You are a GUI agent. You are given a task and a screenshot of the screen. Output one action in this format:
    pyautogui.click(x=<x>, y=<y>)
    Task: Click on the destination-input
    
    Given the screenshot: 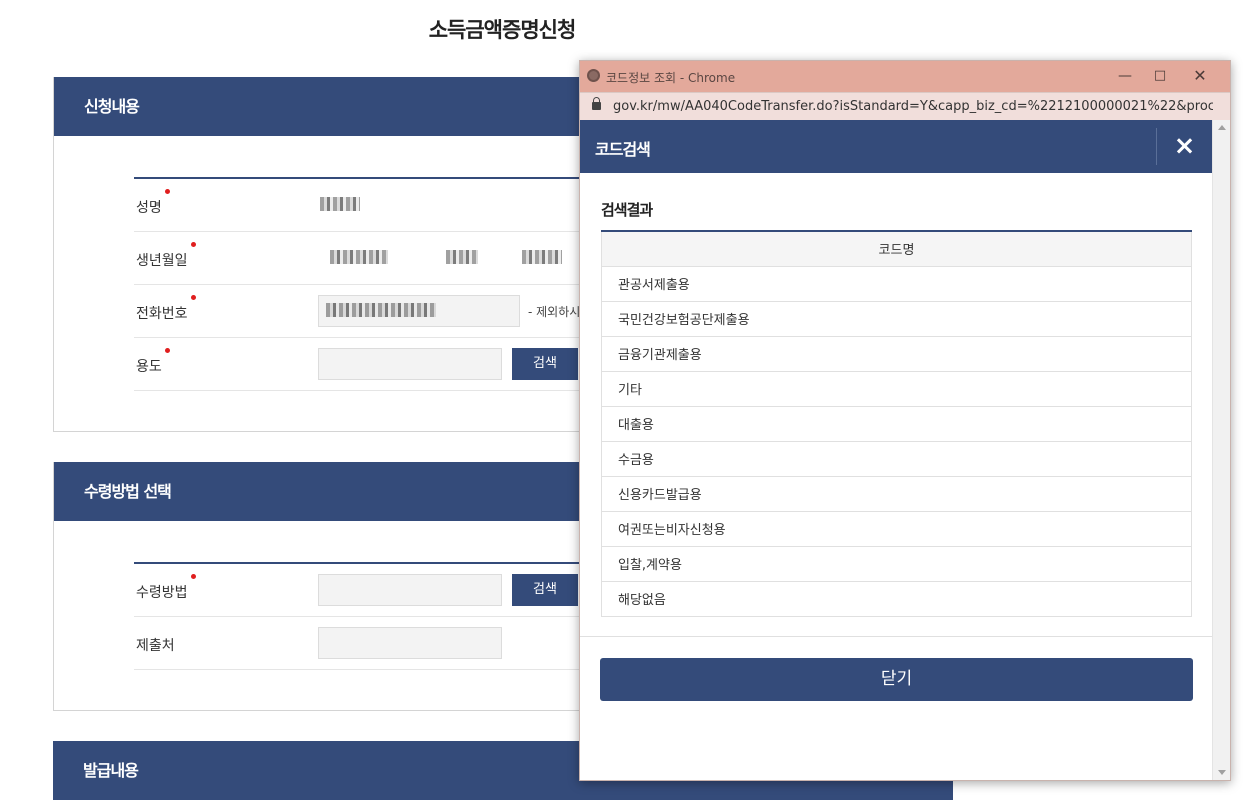 What is the action you would take?
    pyautogui.click(x=410, y=643)
    